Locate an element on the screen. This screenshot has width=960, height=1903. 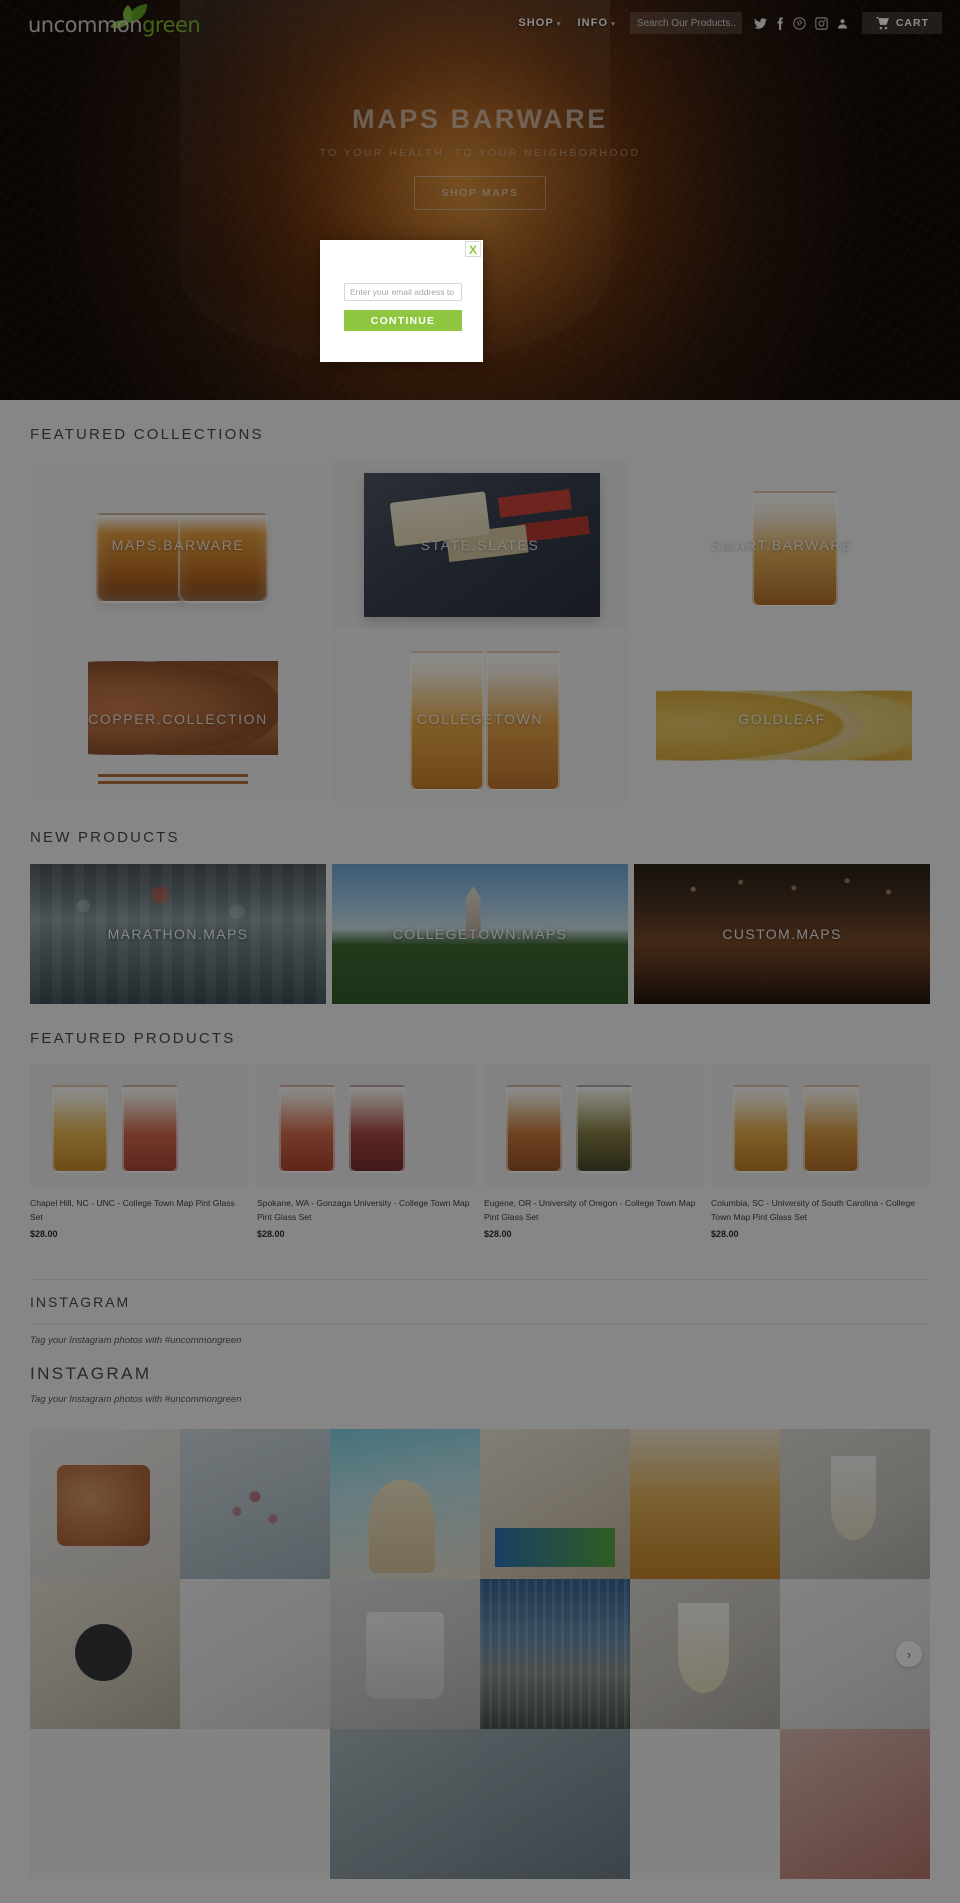
collection-tile-state-slates: STATE.SLATES is located at coordinates (480, 545).